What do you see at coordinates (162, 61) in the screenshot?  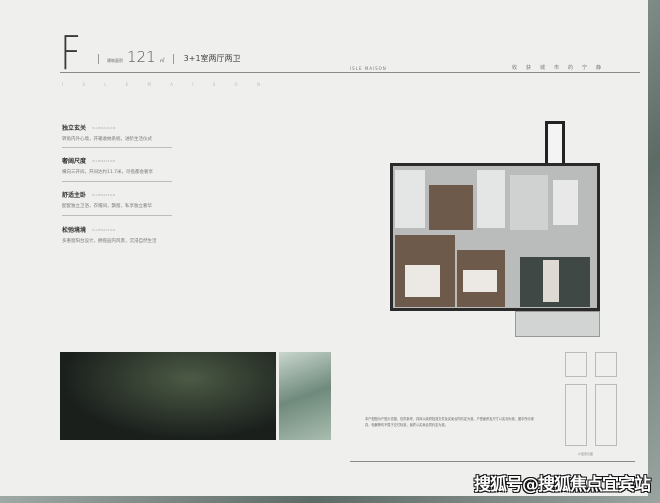 I see `area-unit: ㎡` at bounding box center [162, 61].